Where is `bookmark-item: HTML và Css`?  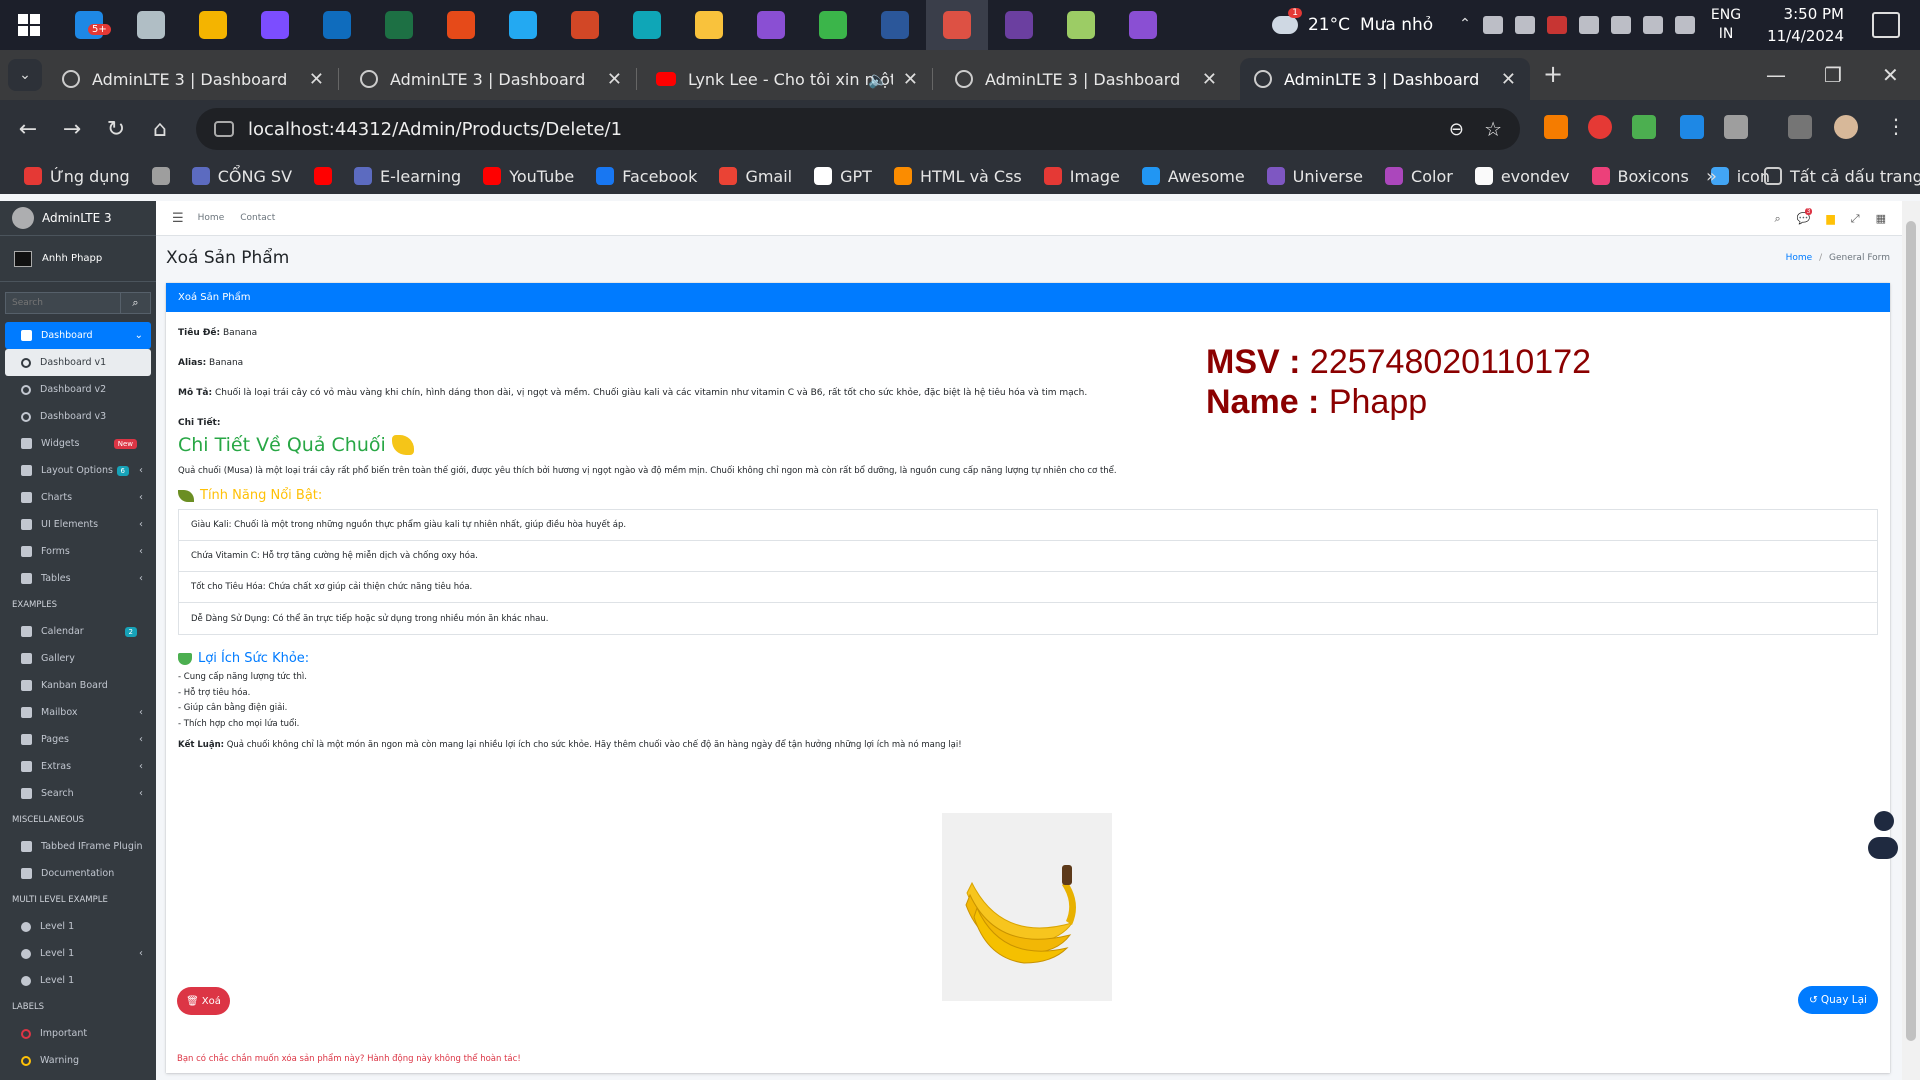
bookmark-item: HTML và Css is located at coordinates (957, 176).